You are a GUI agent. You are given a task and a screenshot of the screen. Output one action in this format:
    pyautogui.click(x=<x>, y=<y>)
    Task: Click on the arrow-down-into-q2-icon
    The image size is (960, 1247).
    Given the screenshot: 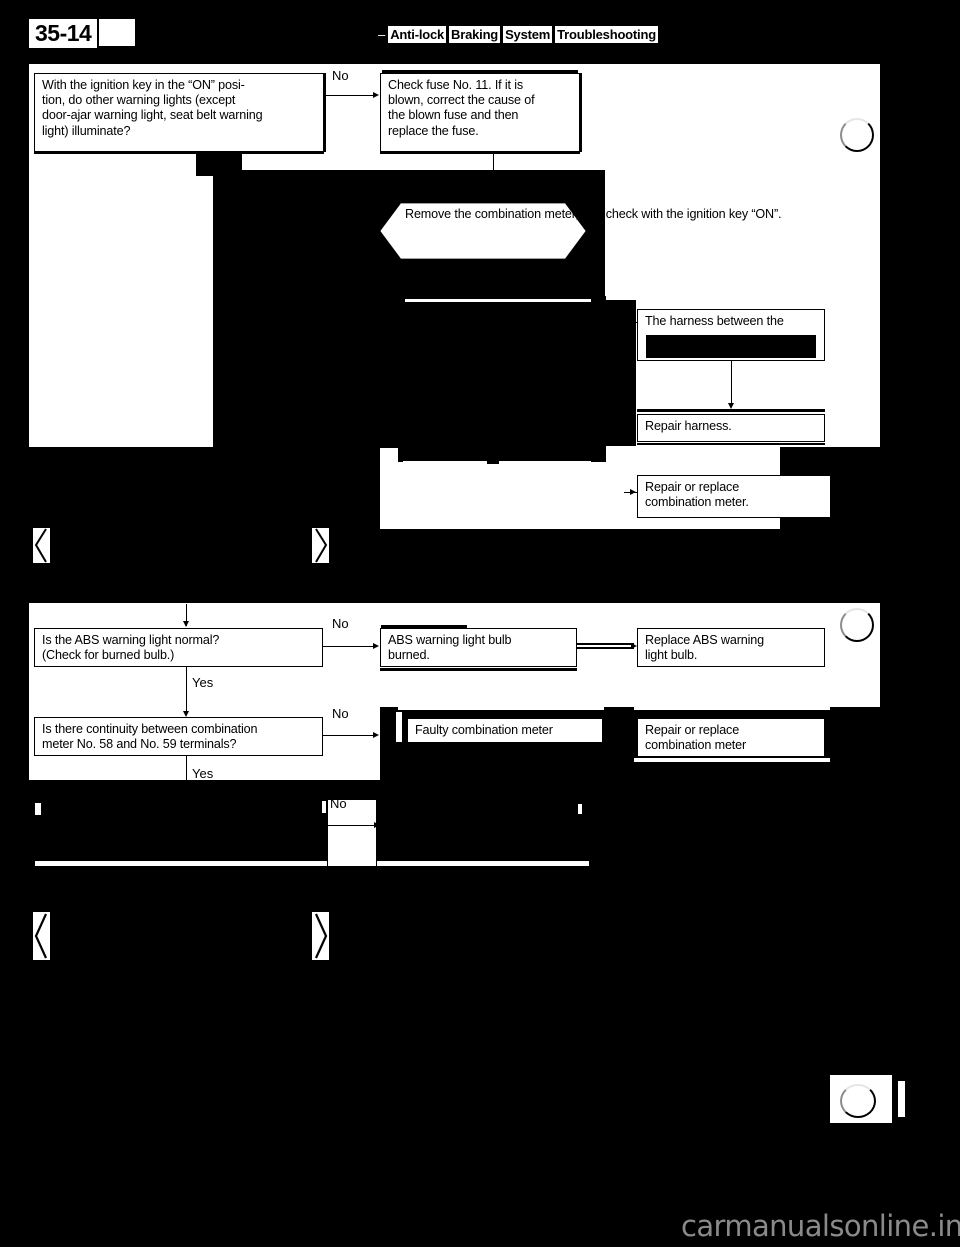 What is the action you would take?
    pyautogui.click(x=186, y=624)
    